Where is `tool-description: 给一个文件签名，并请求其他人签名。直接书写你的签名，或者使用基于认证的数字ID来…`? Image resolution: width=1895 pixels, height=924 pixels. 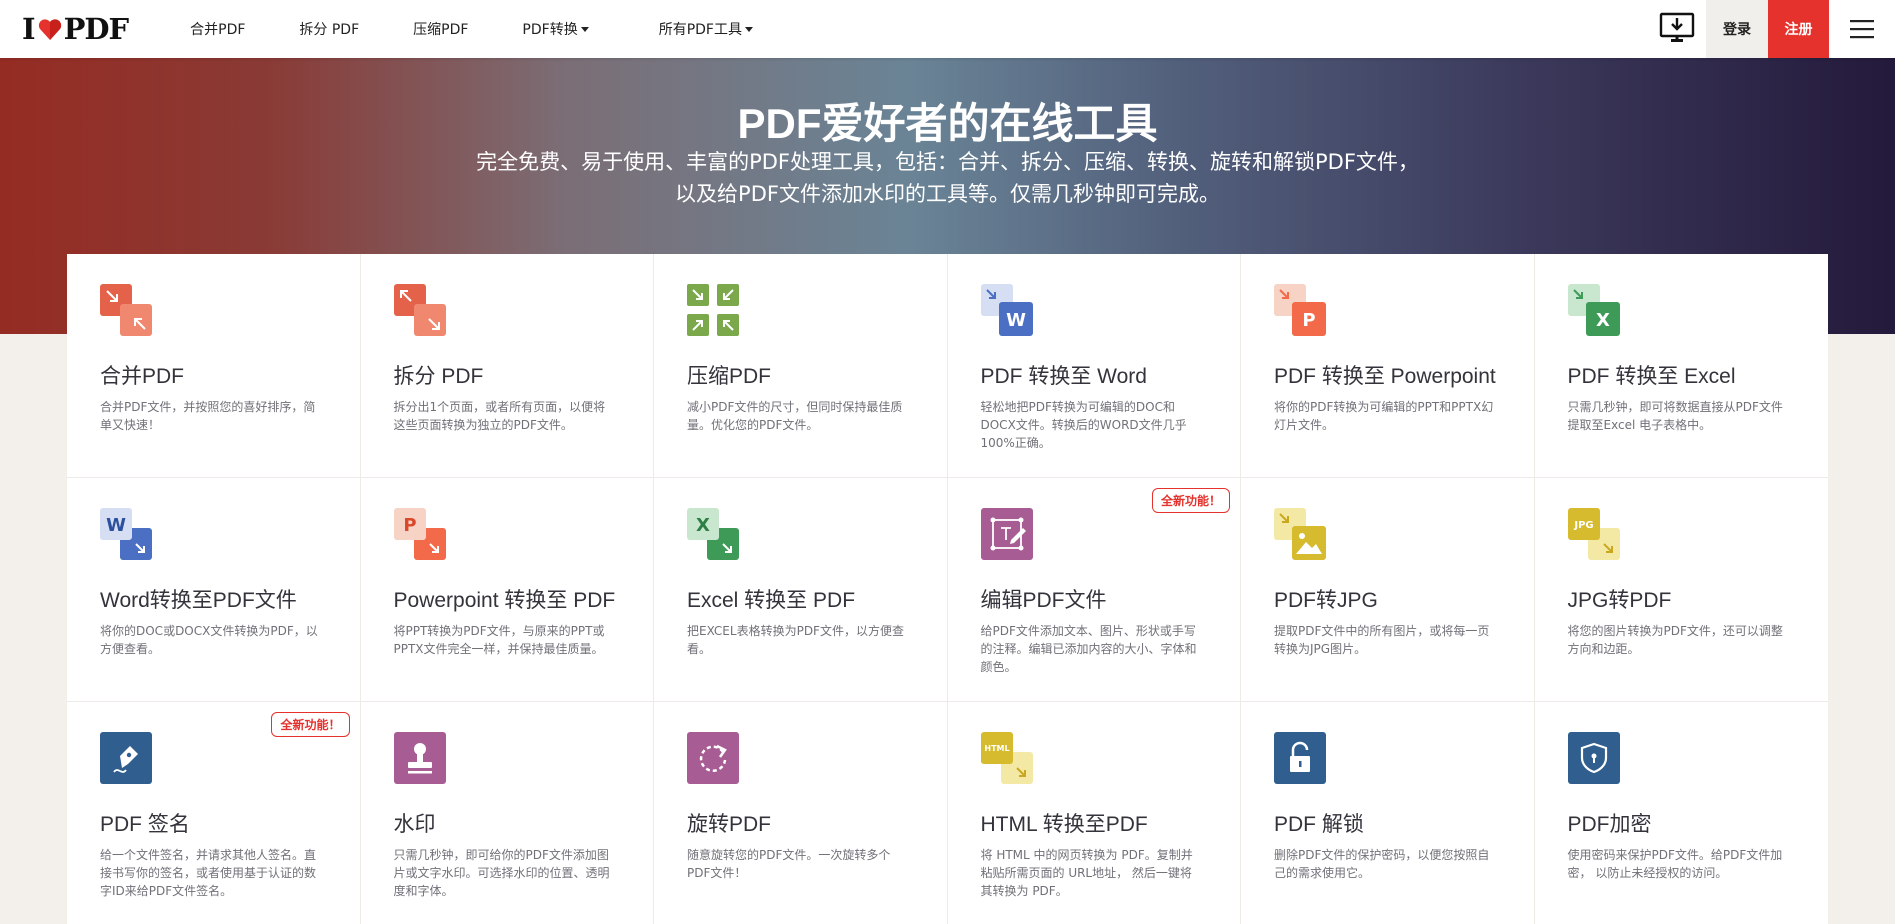
tool-description: 给一个文件签名，并请求其他人签名。直接书写你的签名，或者使用基于认证的数字ID来… is located at coordinates (208, 873).